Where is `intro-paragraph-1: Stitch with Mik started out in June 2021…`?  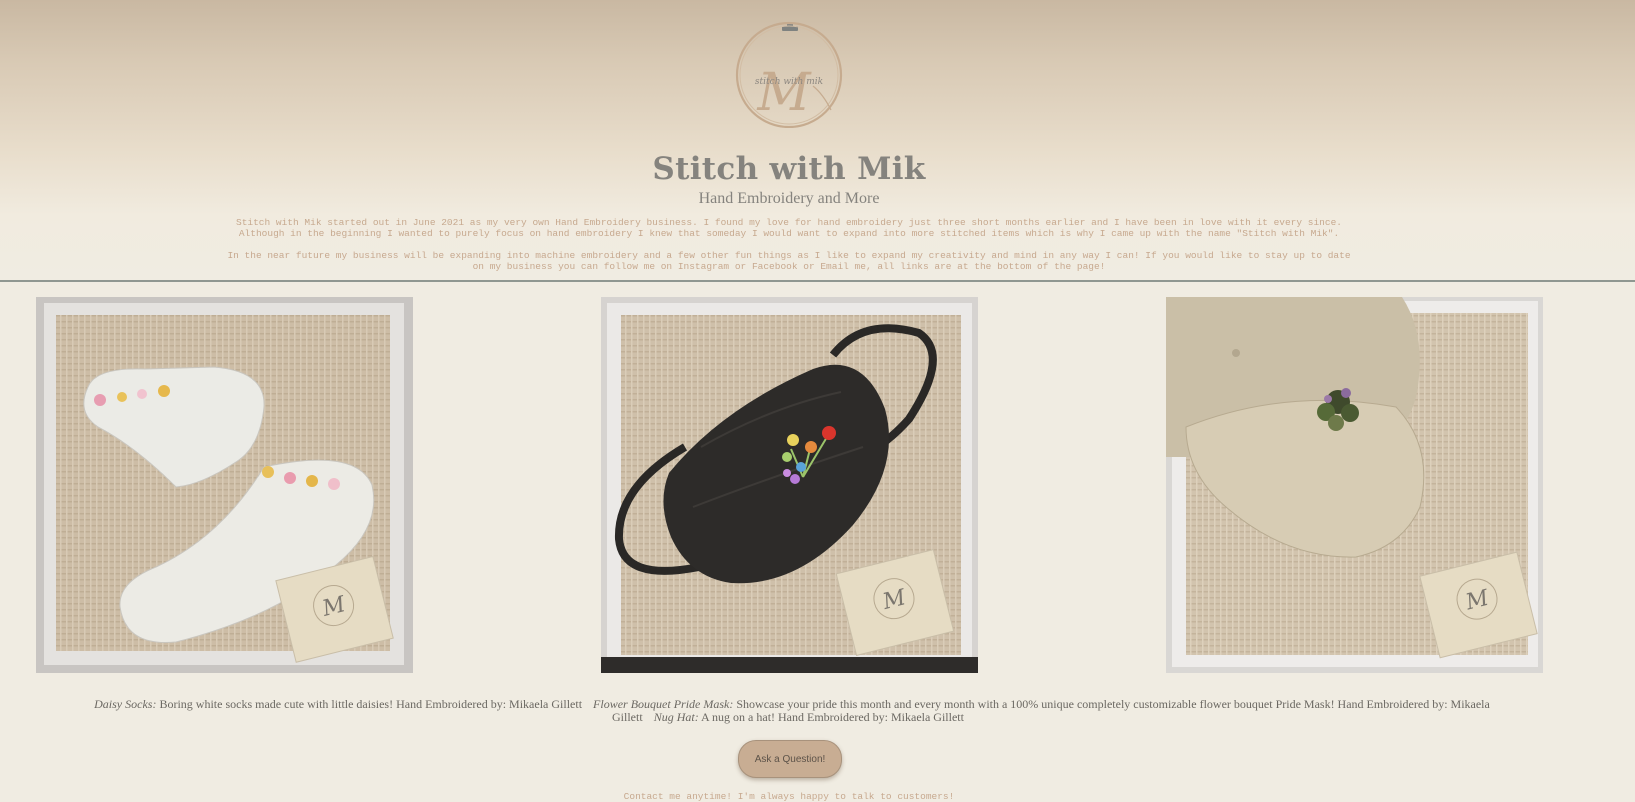
intro-paragraph-1: Stitch with Mik started out in June 2021… is located at coordinates (789, 228).